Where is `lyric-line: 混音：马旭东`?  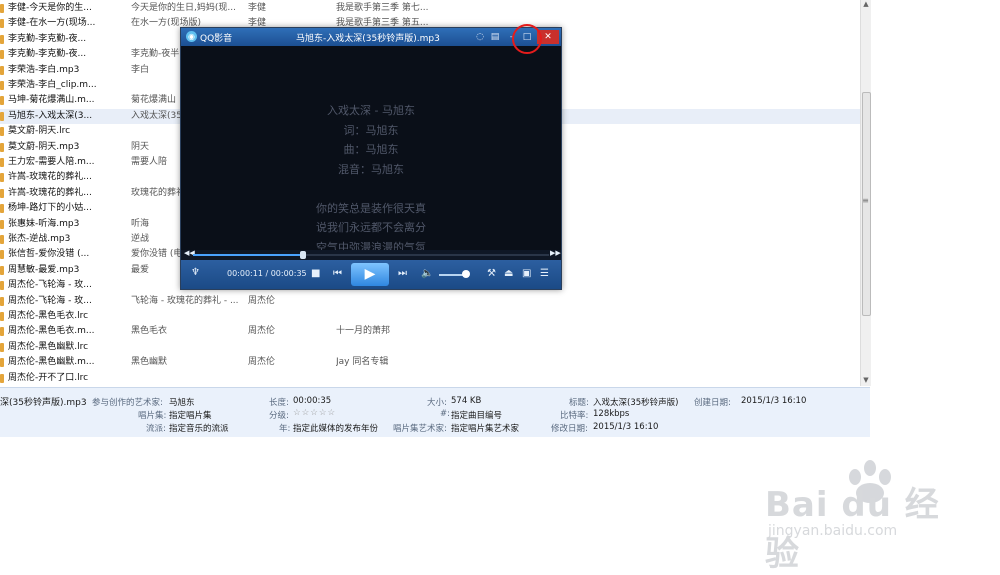 lyric-line: 混音：马旭东 is located at coordinates (371, 169).